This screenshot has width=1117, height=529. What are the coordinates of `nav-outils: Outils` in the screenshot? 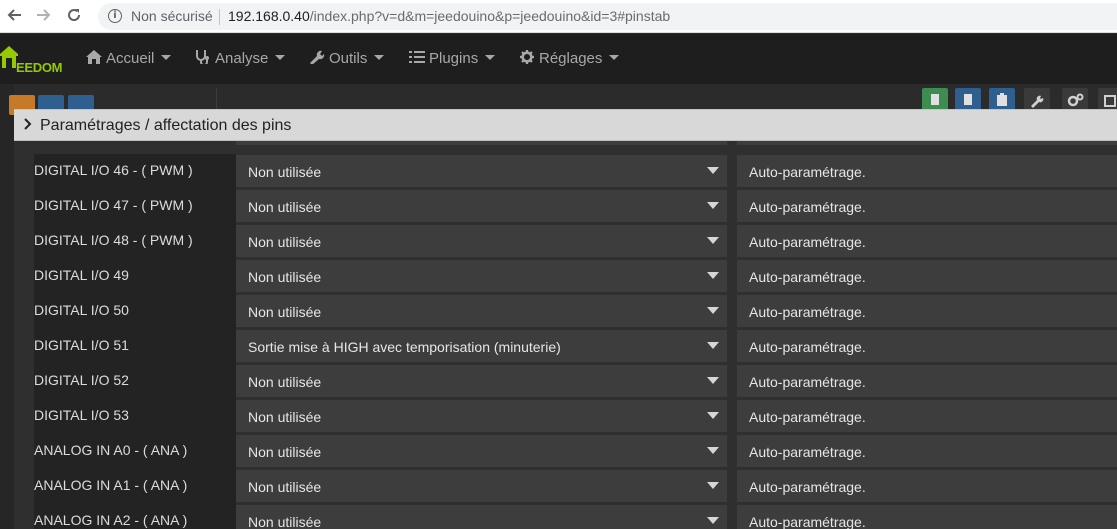 It's located at (347, 58).